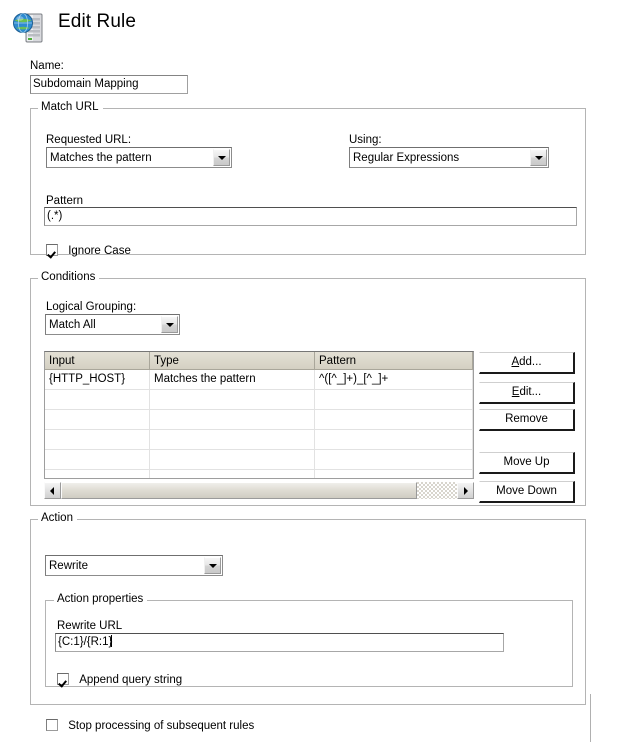 The width and height of the screenshot is (622, 742). What do you see at coordinates (527, 420) in the screenshot?
I see `remove-condition-button: Remove` at bounding box center [527, 420].